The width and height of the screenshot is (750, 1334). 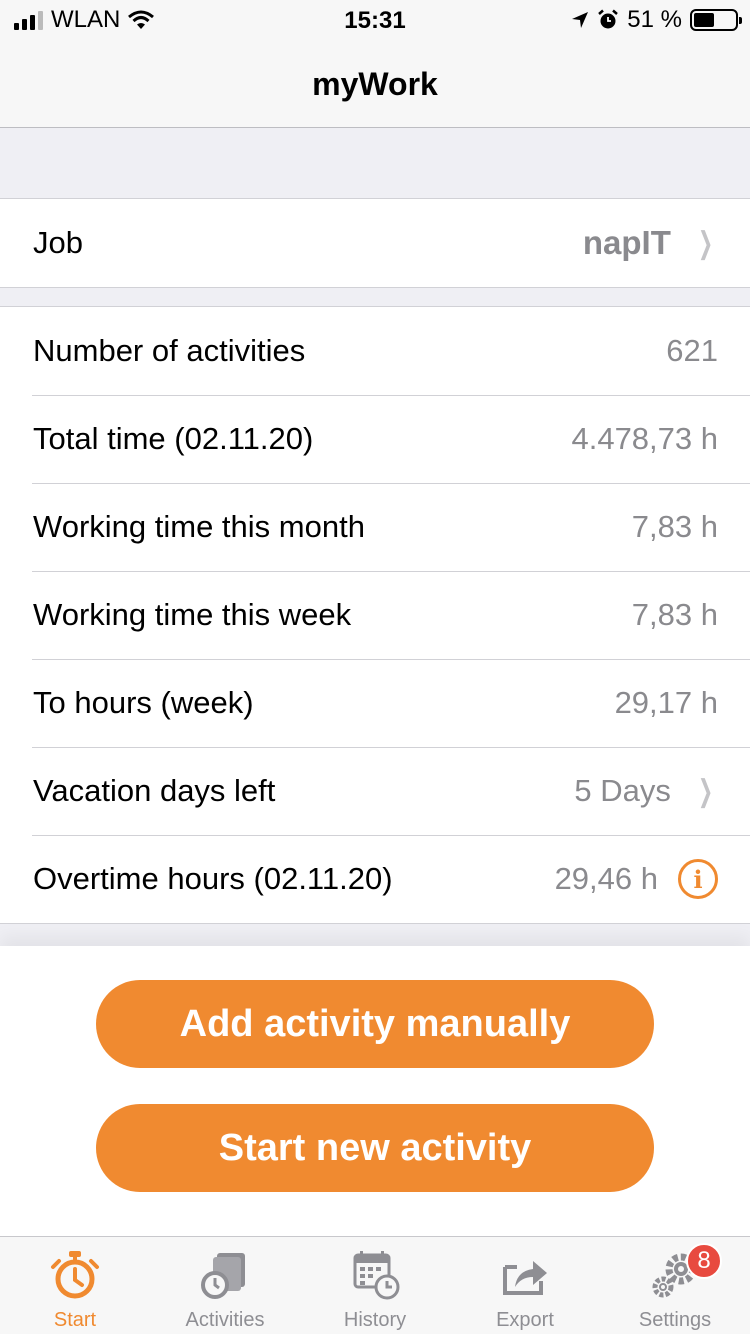 I want to click on settings-badge: 8, so click(x=704, y=1261).